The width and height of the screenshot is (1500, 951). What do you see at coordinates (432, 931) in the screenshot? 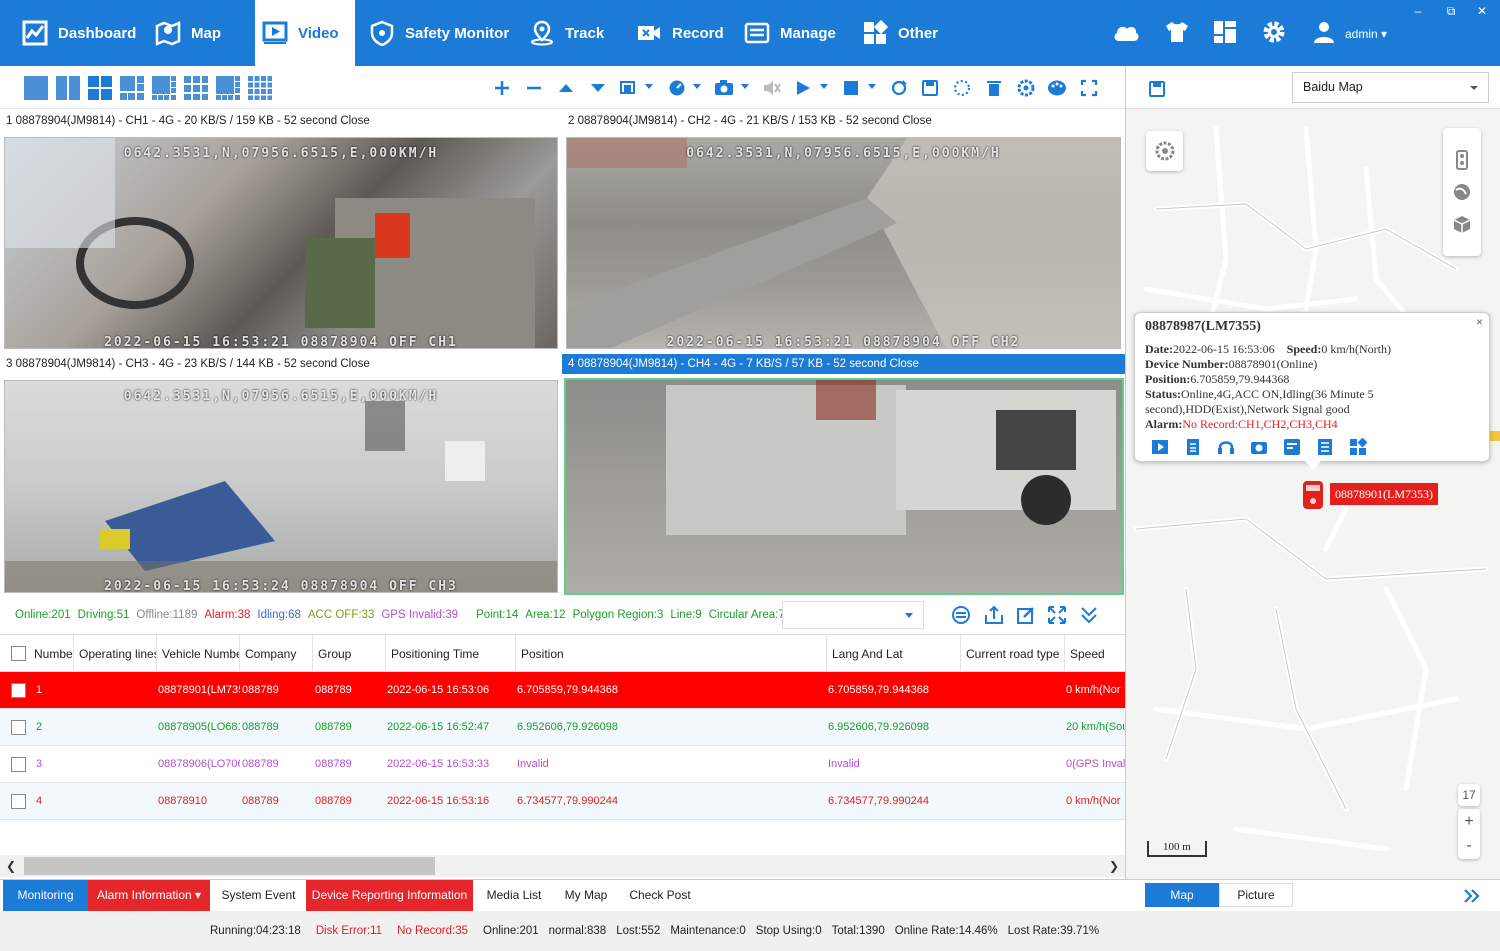
I see `status-no-record: No Record:35` at bounding box center [432, 931].